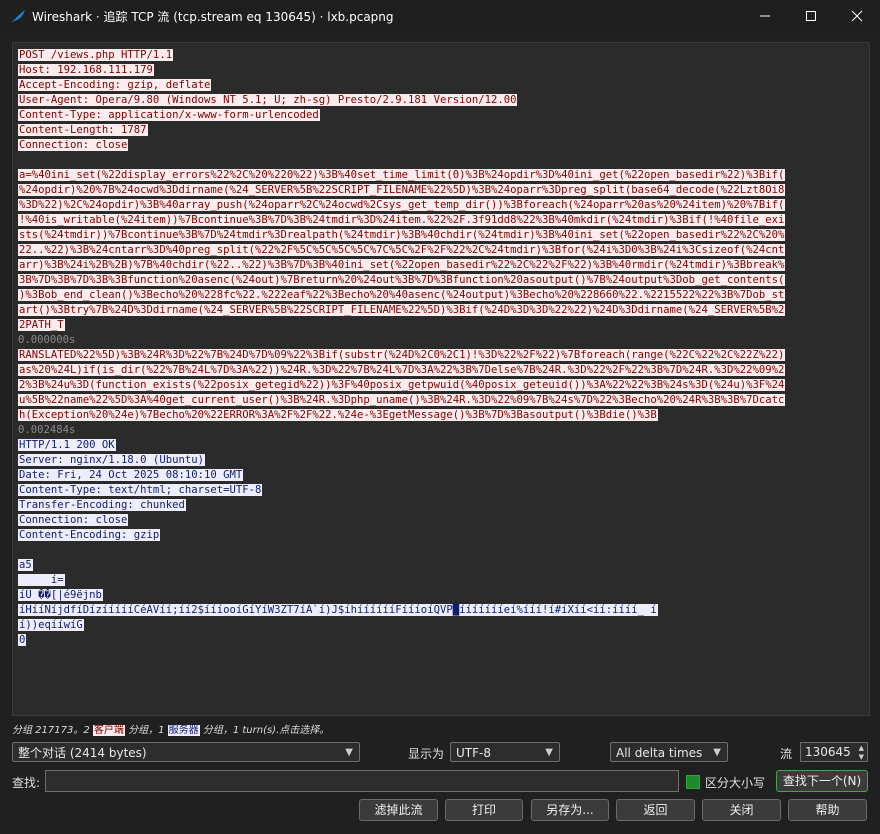  I want to click on client-line: 2PATH_T, so click(439, 325).